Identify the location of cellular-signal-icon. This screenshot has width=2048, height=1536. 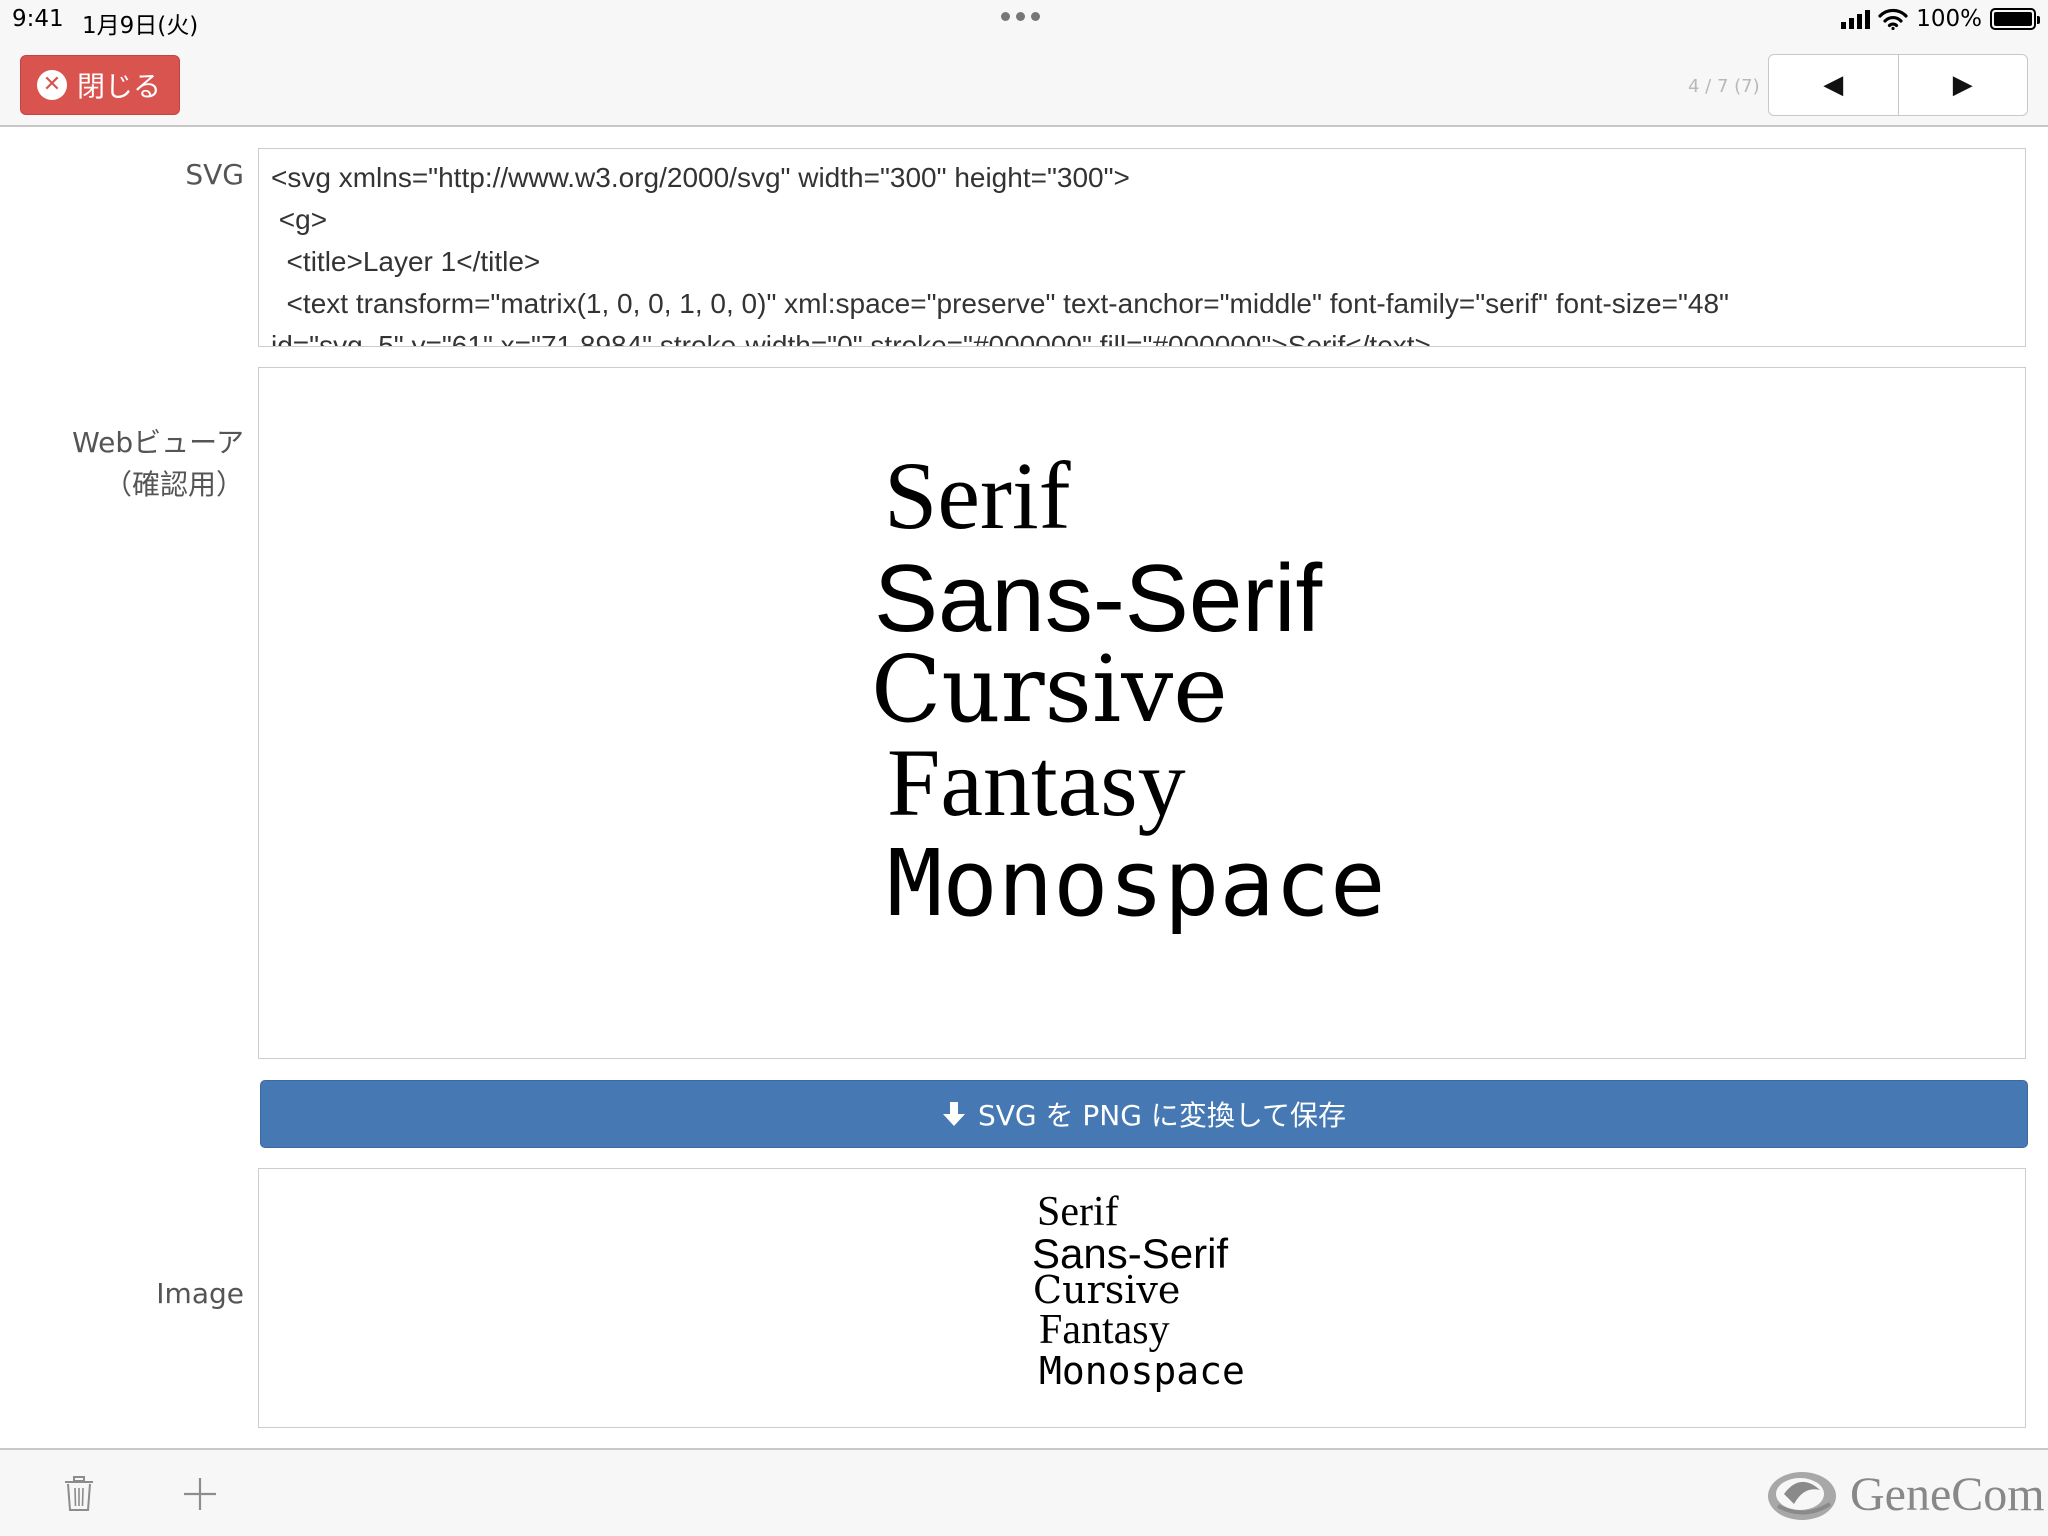
(1856, 19).